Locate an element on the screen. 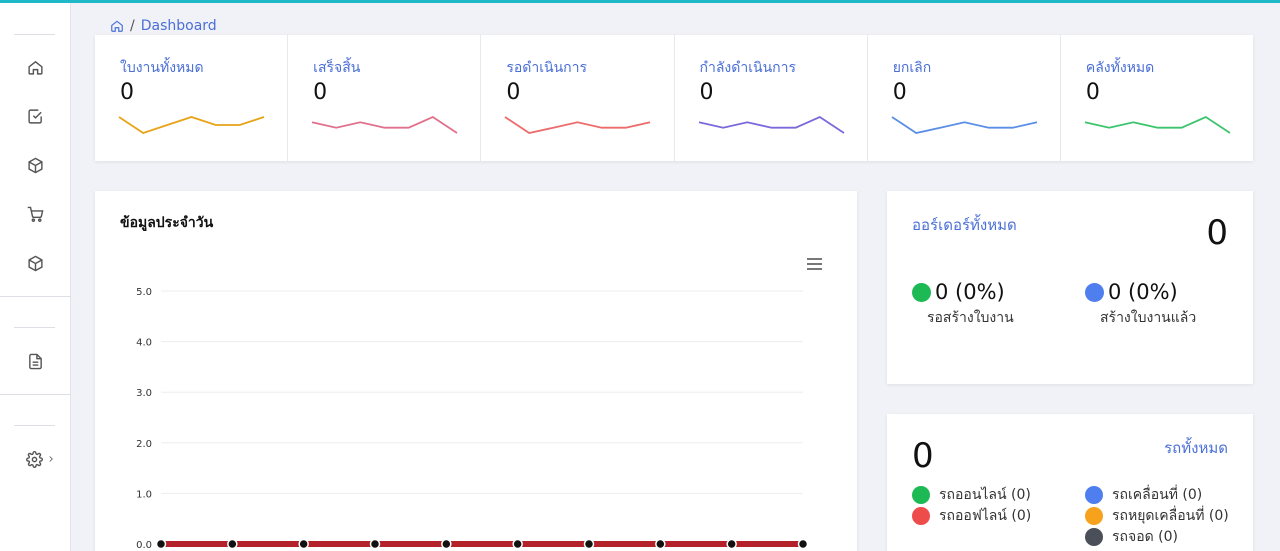 This screenshot has width=1280, height=551. orders-legend-waiting: 0 (0%) is located at coordinates (958, 292).